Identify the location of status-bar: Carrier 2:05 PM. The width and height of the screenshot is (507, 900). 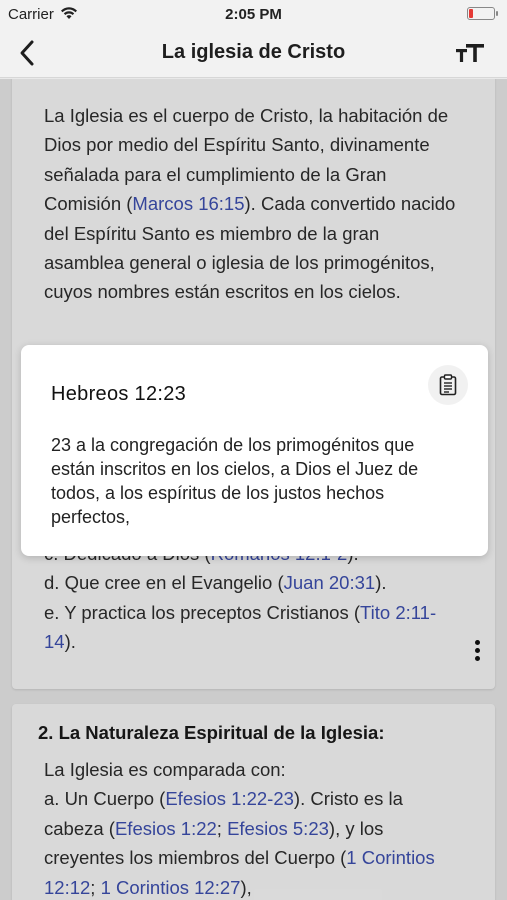
(253, 15).